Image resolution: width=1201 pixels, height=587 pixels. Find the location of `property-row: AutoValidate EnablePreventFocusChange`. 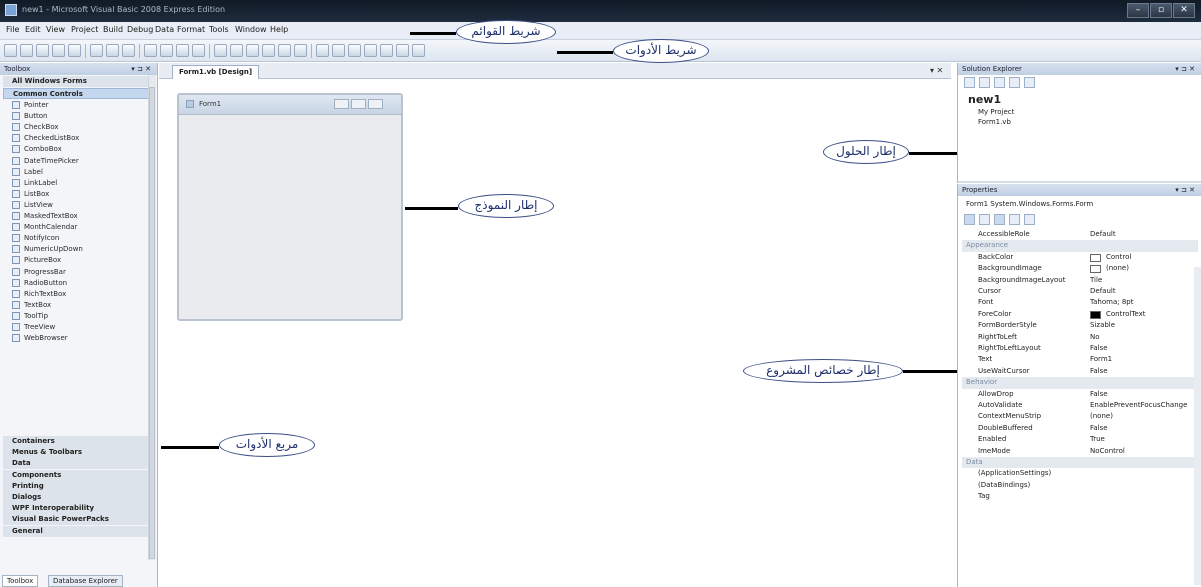

property-row: AutoValidate EnablePreventFocusChange is located at coordinates (1080, 405).